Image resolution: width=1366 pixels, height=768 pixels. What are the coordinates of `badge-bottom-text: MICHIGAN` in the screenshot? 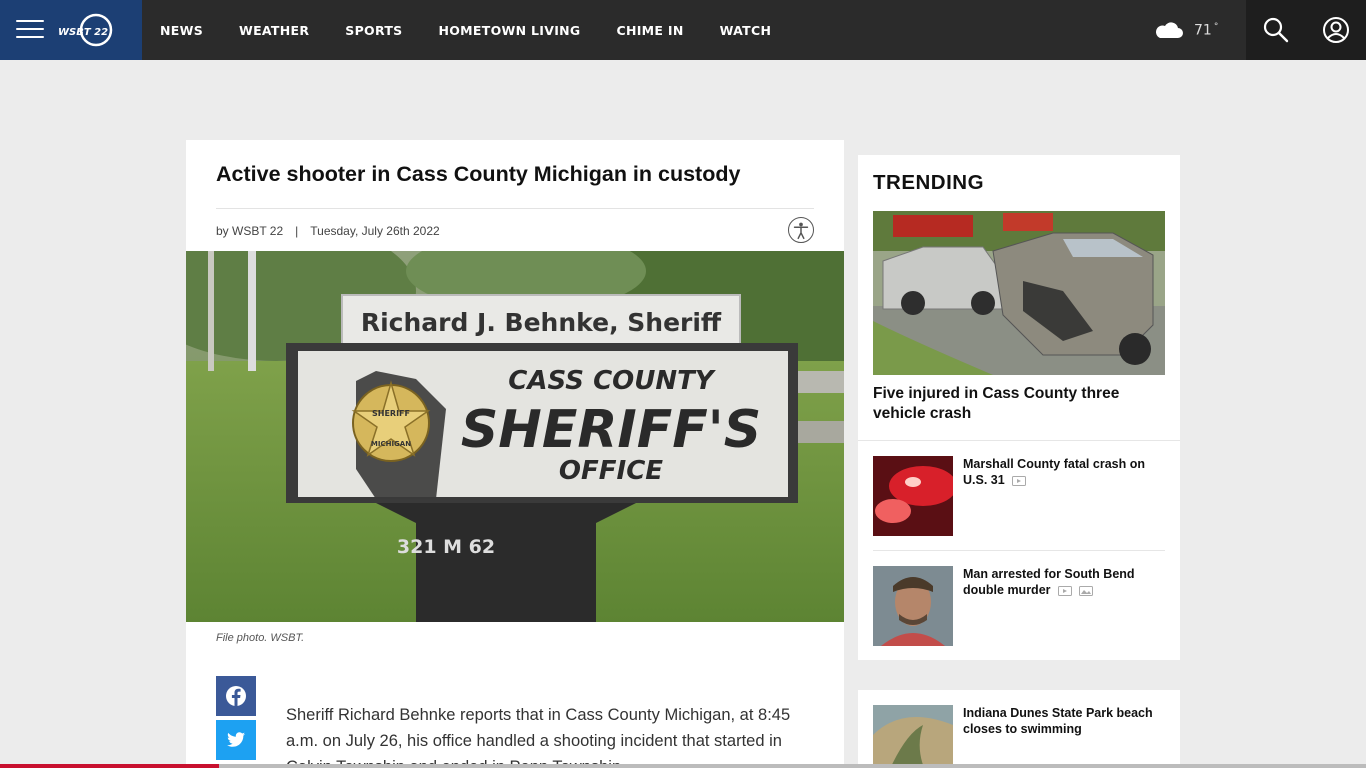 It's located at (391, 444).